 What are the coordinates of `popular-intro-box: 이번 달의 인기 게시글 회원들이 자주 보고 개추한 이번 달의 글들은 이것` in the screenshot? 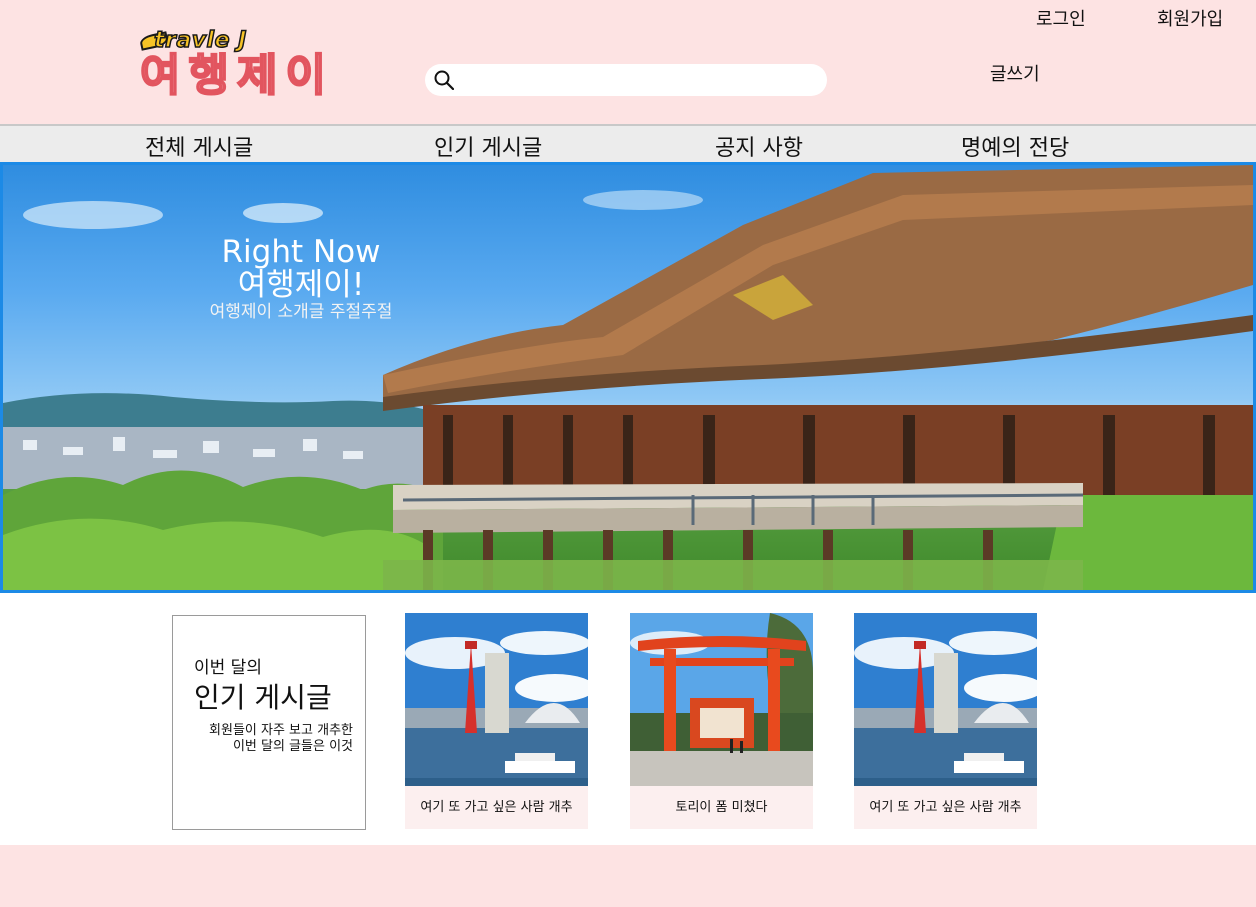 It's located at (269, 722).